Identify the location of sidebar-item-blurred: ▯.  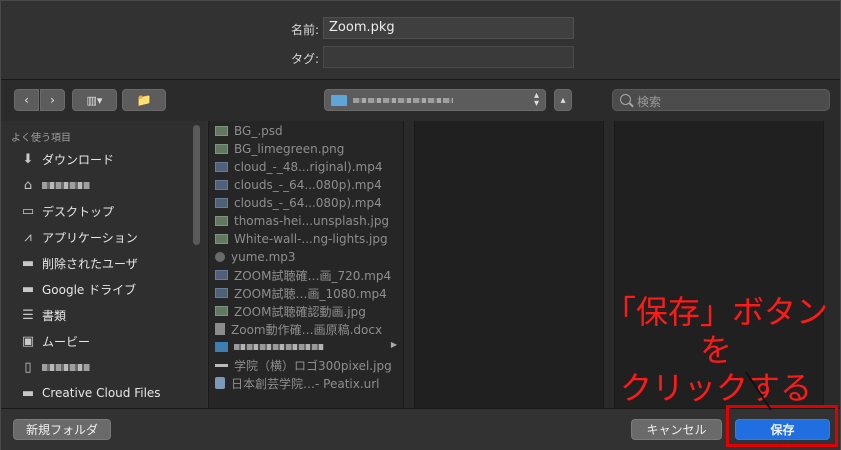
(54, 367).